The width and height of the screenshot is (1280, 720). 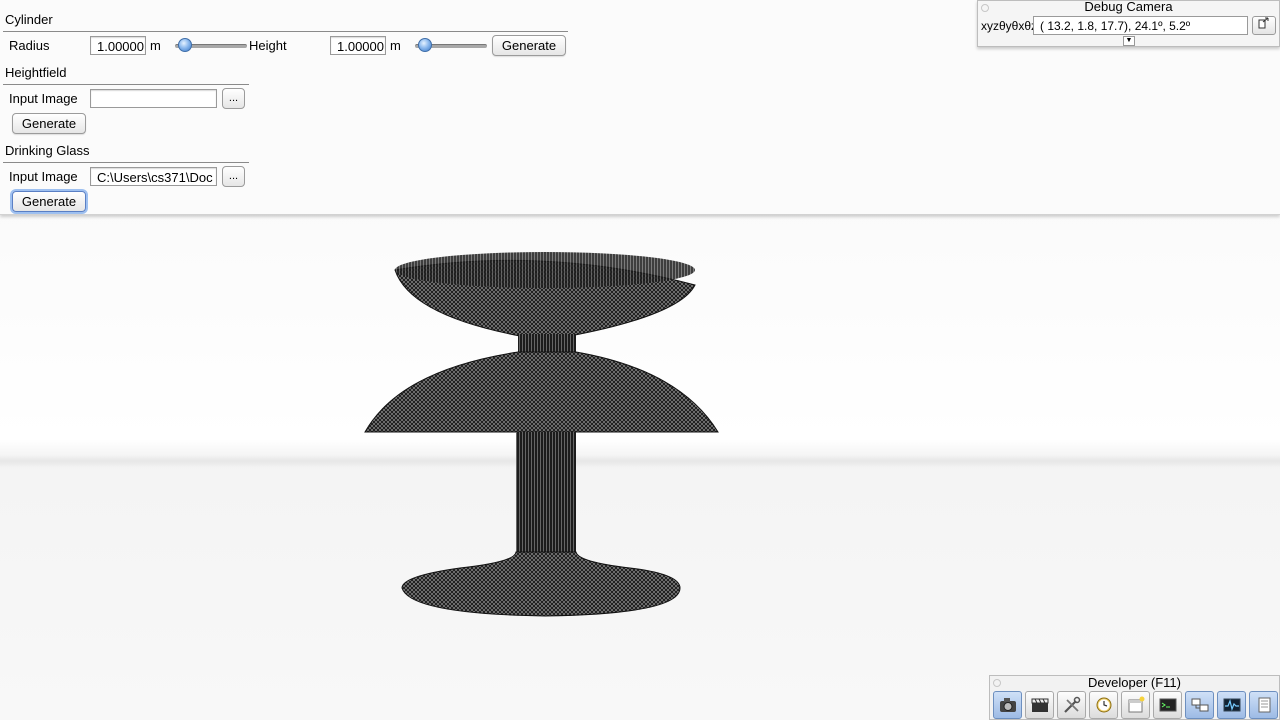 I want to click on copy-coordinates-button, so click(x=1264, y=25).